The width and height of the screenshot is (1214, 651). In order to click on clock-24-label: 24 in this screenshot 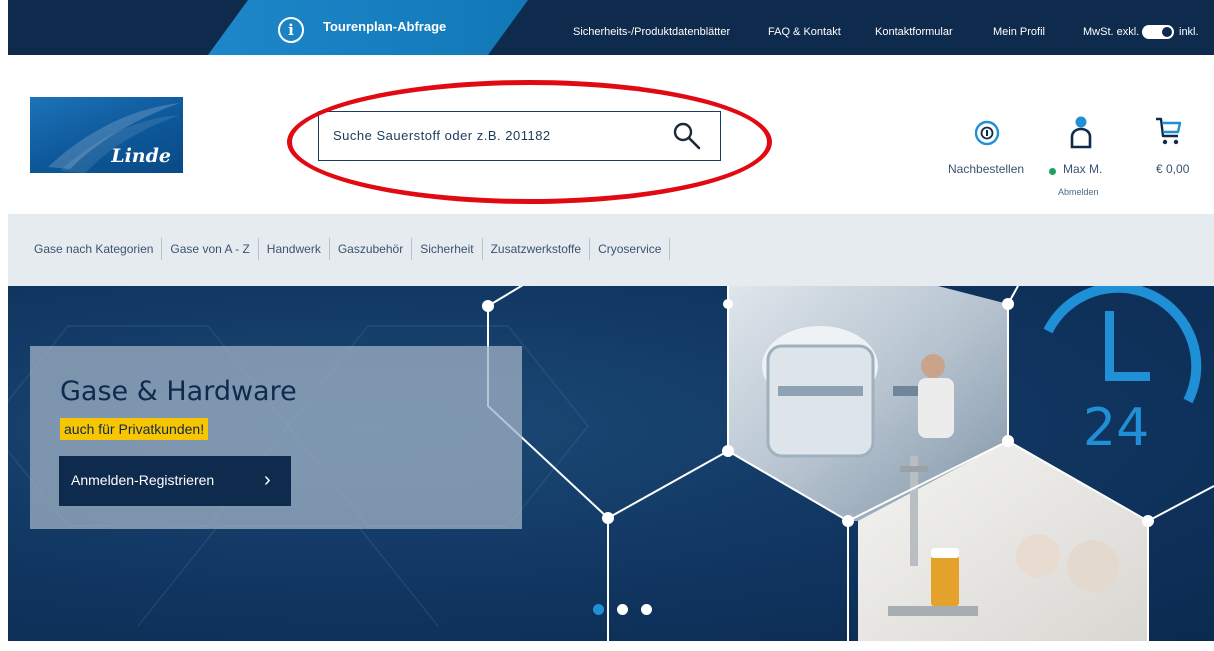, I will do `click(1116, 428)`.